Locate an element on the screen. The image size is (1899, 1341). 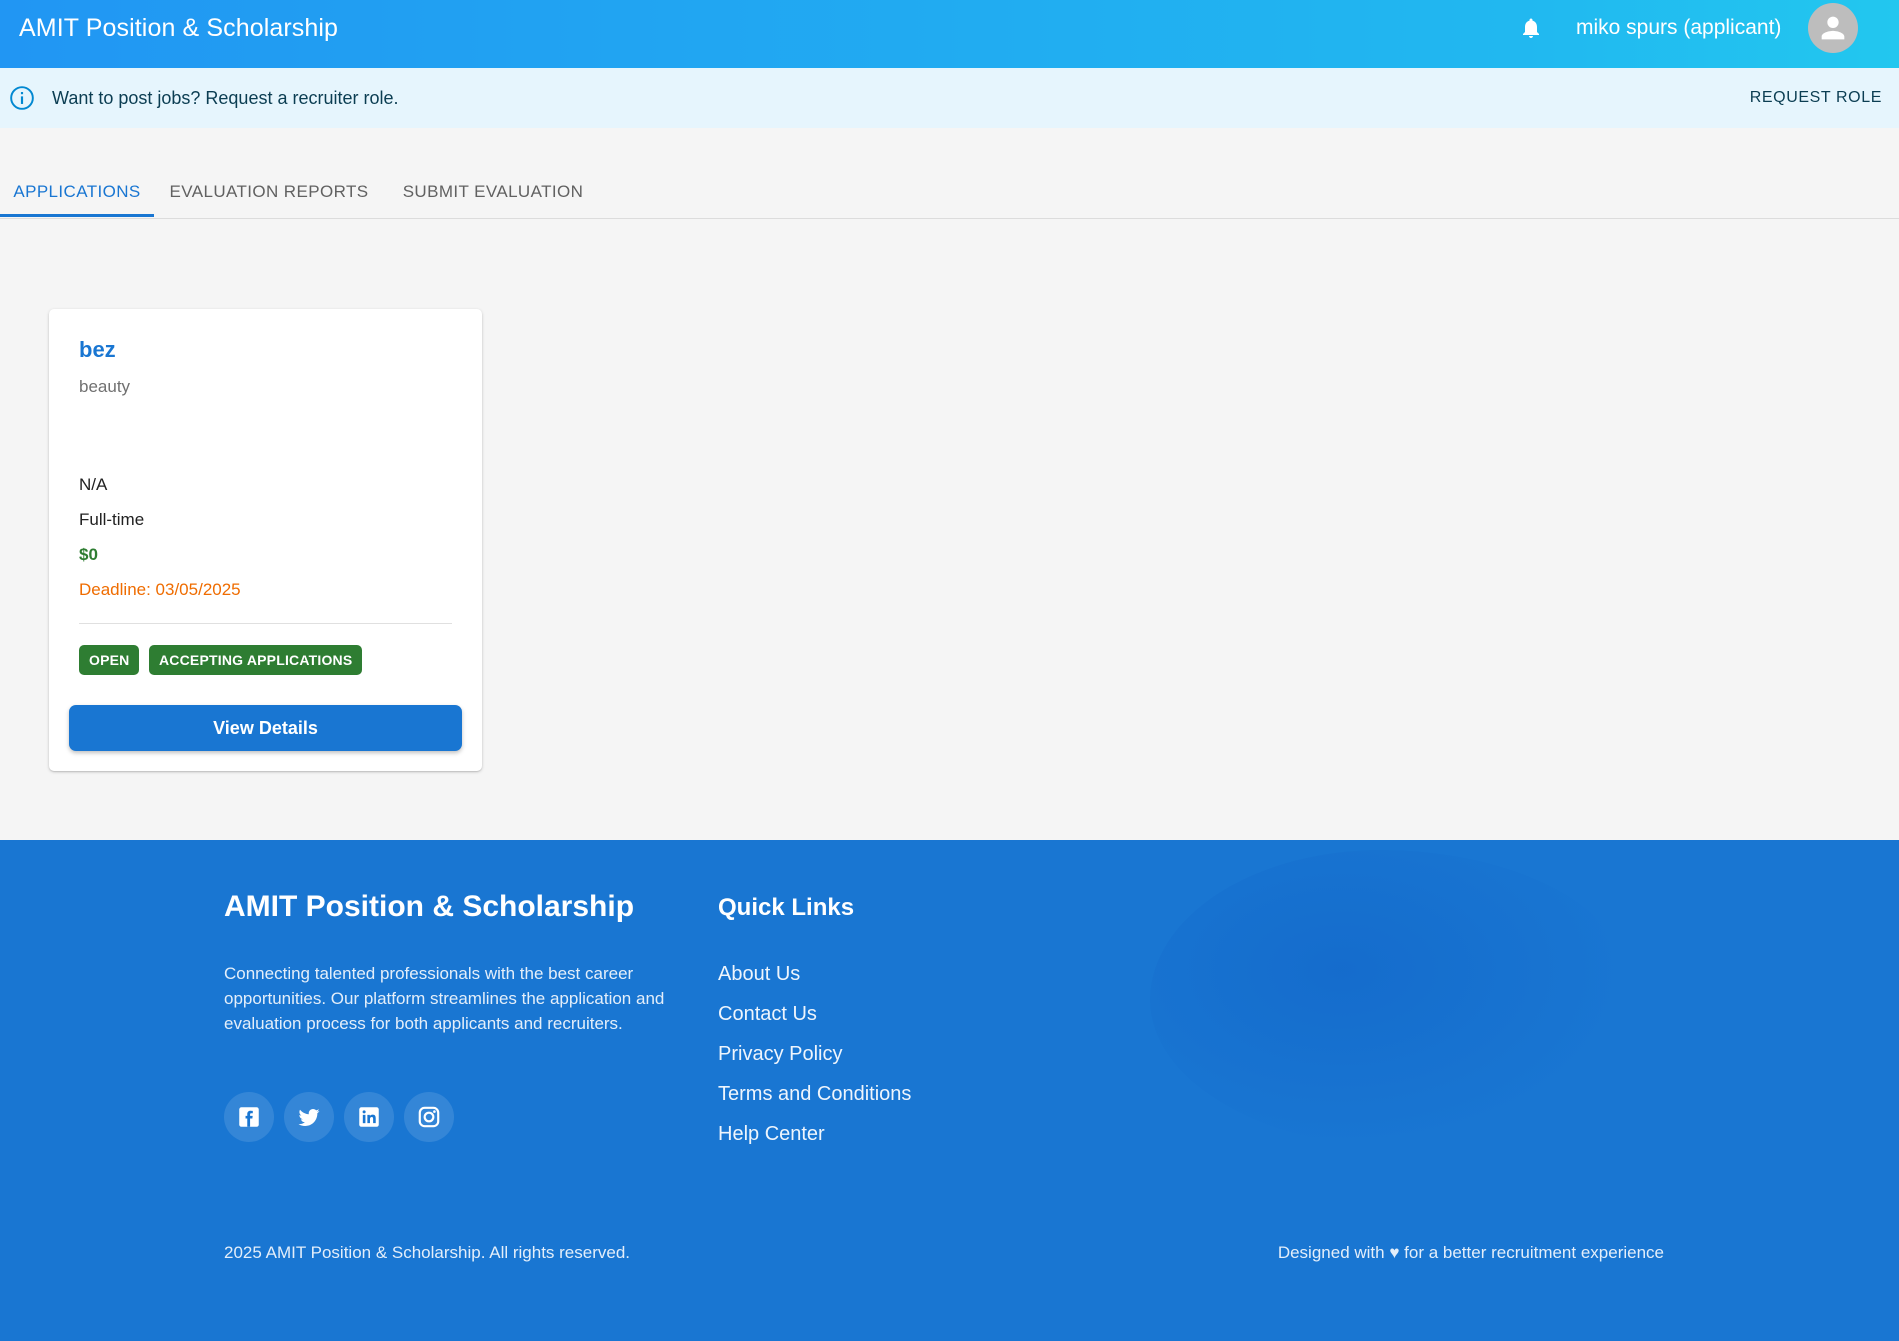
linkedin-icon is located at coordinates (369, 1117).